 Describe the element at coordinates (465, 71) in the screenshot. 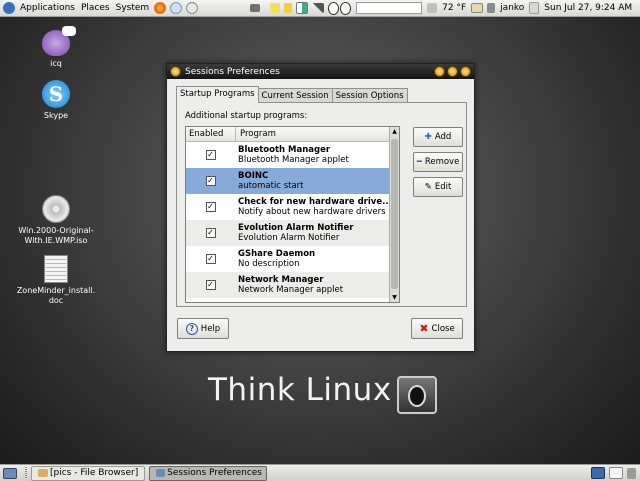

I see `close-window-icon` at that location.